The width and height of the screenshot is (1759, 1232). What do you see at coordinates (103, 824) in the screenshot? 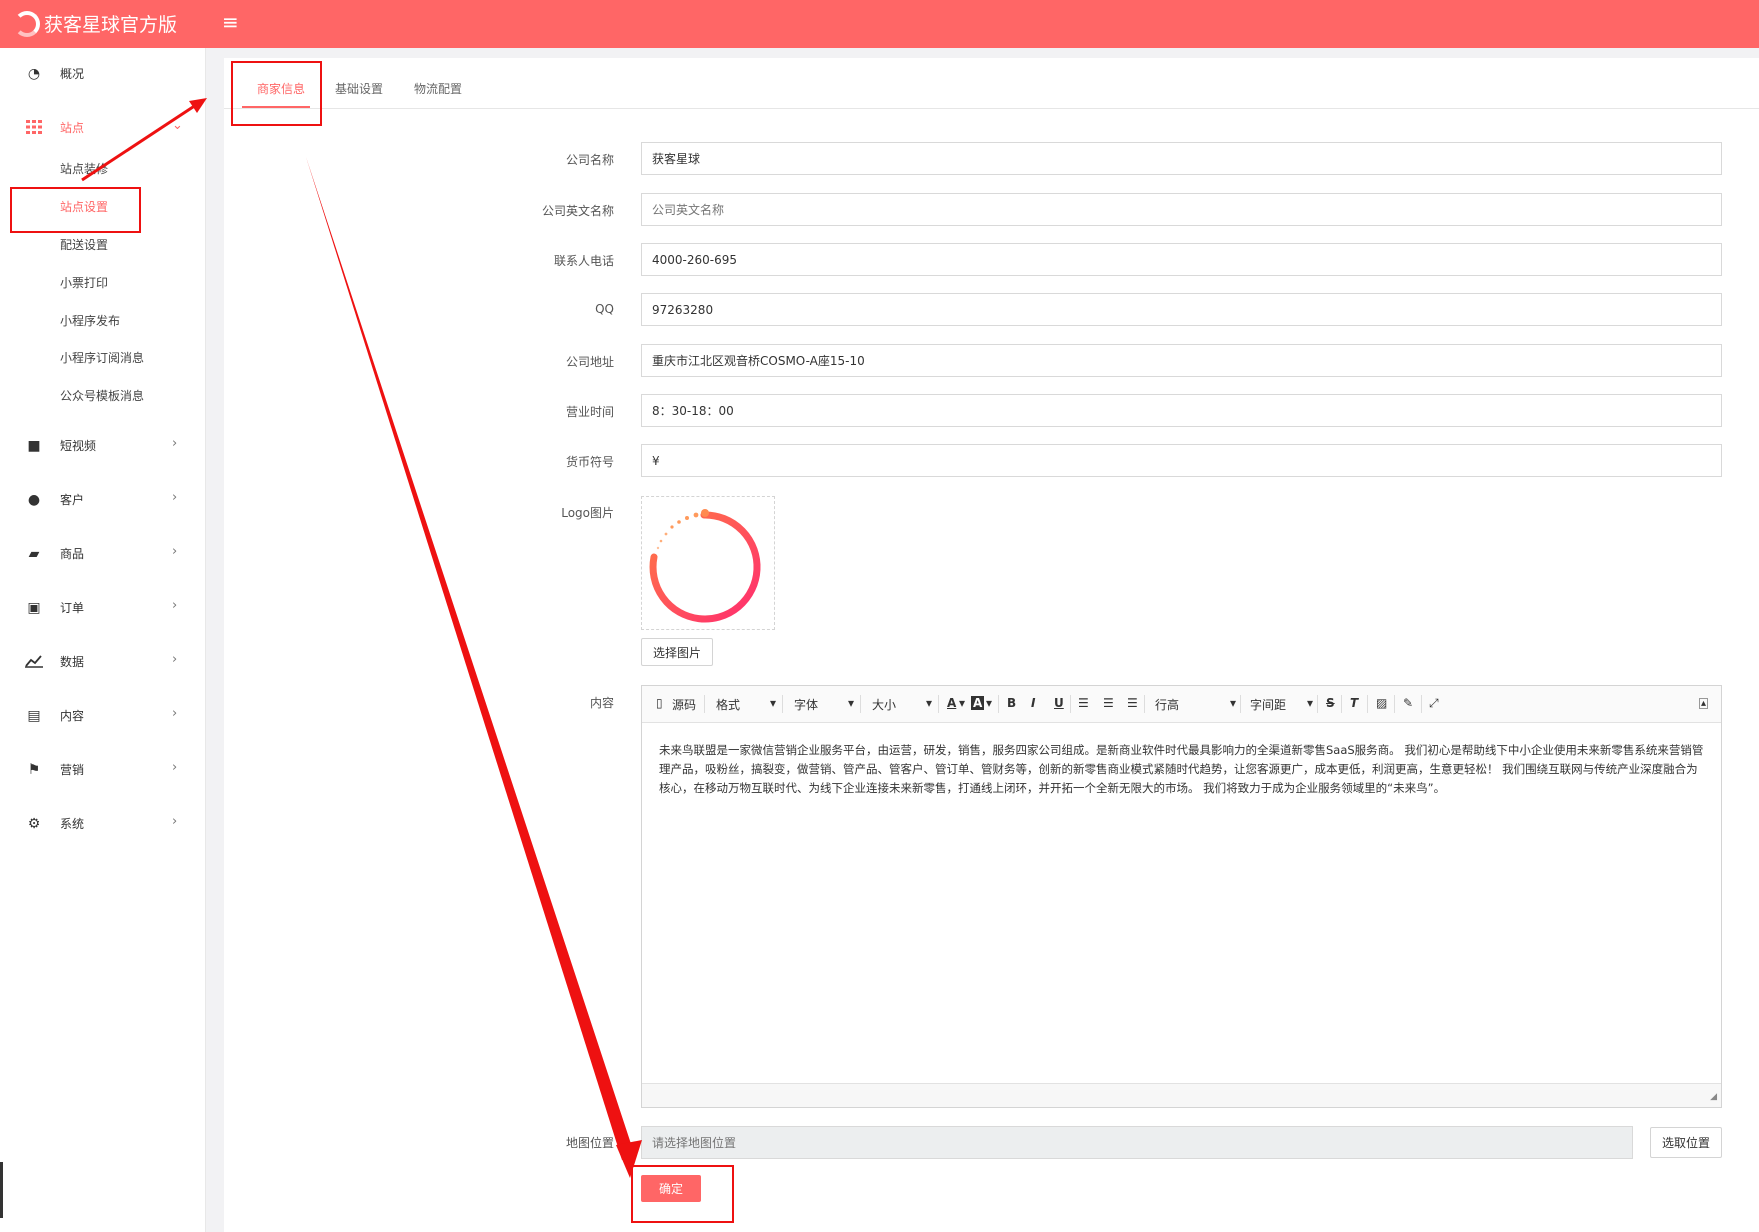
I see `sidebar-item-system: ⚙ 系统 ›` at bounding box center [103, 824].